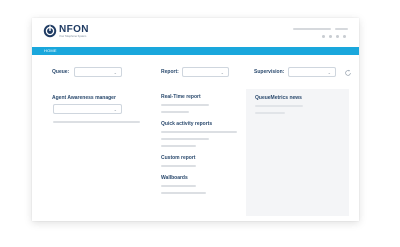 The width and height of the screenshot is (400, 247). What do you see at coordinates (205, 72) in the screenshot?
I see `report-select: ⌄` at bounding box center [205, 72].